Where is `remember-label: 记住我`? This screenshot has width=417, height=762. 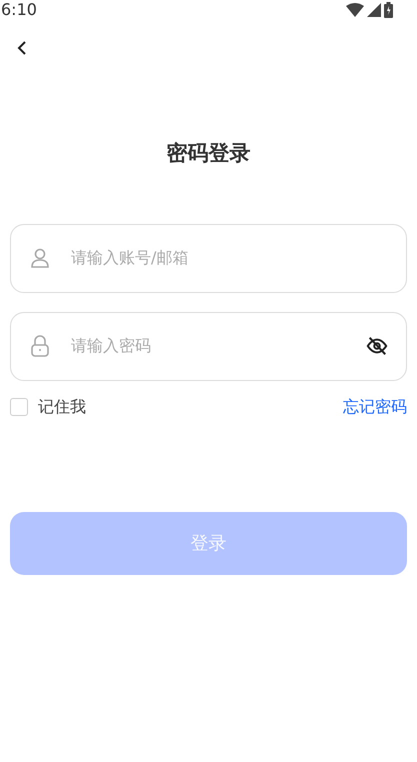
remember-label: 记住我 is located at coordinates (62, 407).